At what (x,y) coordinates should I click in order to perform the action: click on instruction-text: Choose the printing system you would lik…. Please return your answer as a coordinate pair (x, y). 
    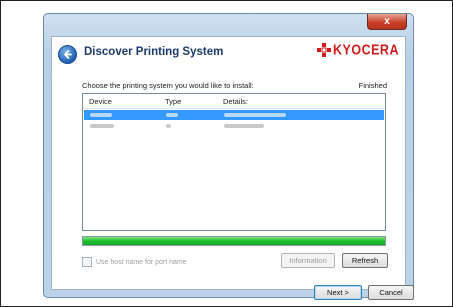
    Looking at the image, I should click on (168, 85).